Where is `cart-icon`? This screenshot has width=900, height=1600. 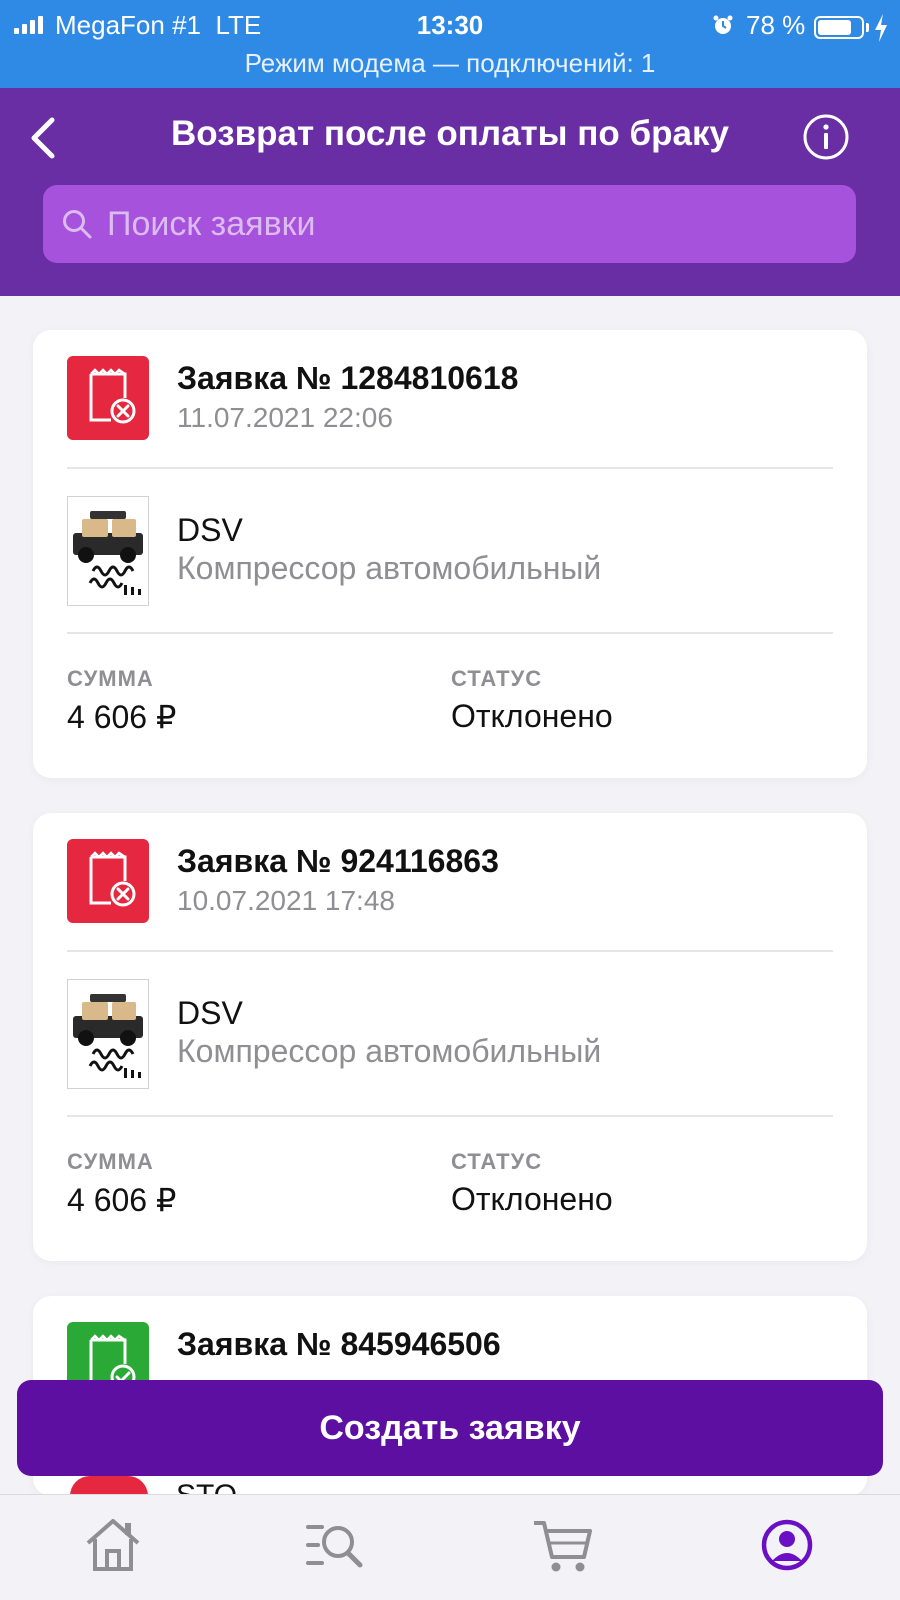
cart-icon is located at coordinates (563, 1545).